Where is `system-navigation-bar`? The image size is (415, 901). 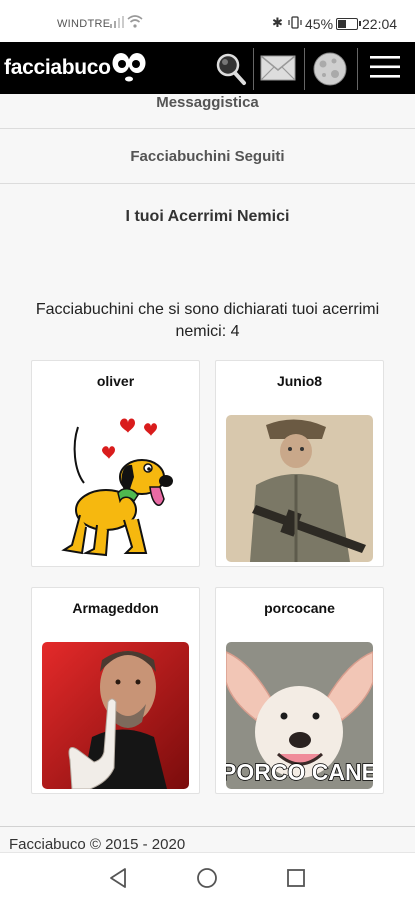
system-navigation-bar is located at coordinates (207, 876).